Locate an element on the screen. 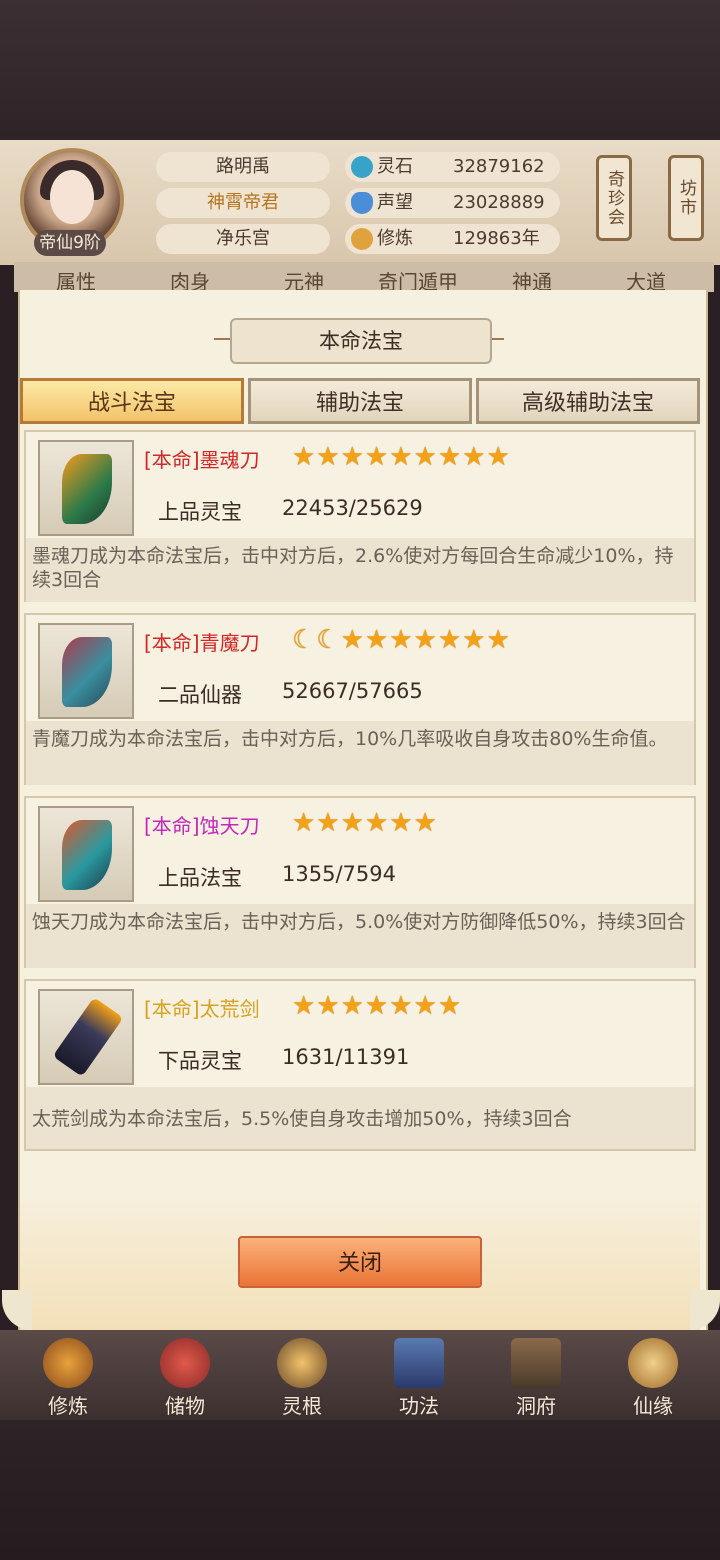  top-background is located at coordinates (360, 70).